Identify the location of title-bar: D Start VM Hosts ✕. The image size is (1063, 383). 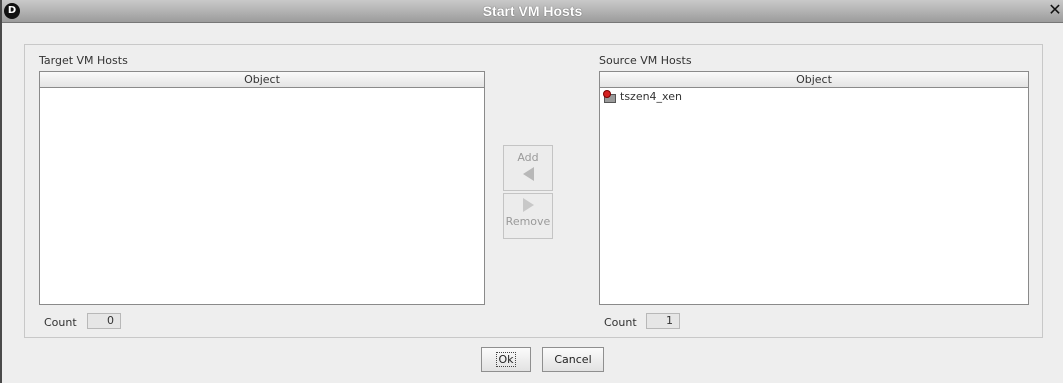
(532, 11).